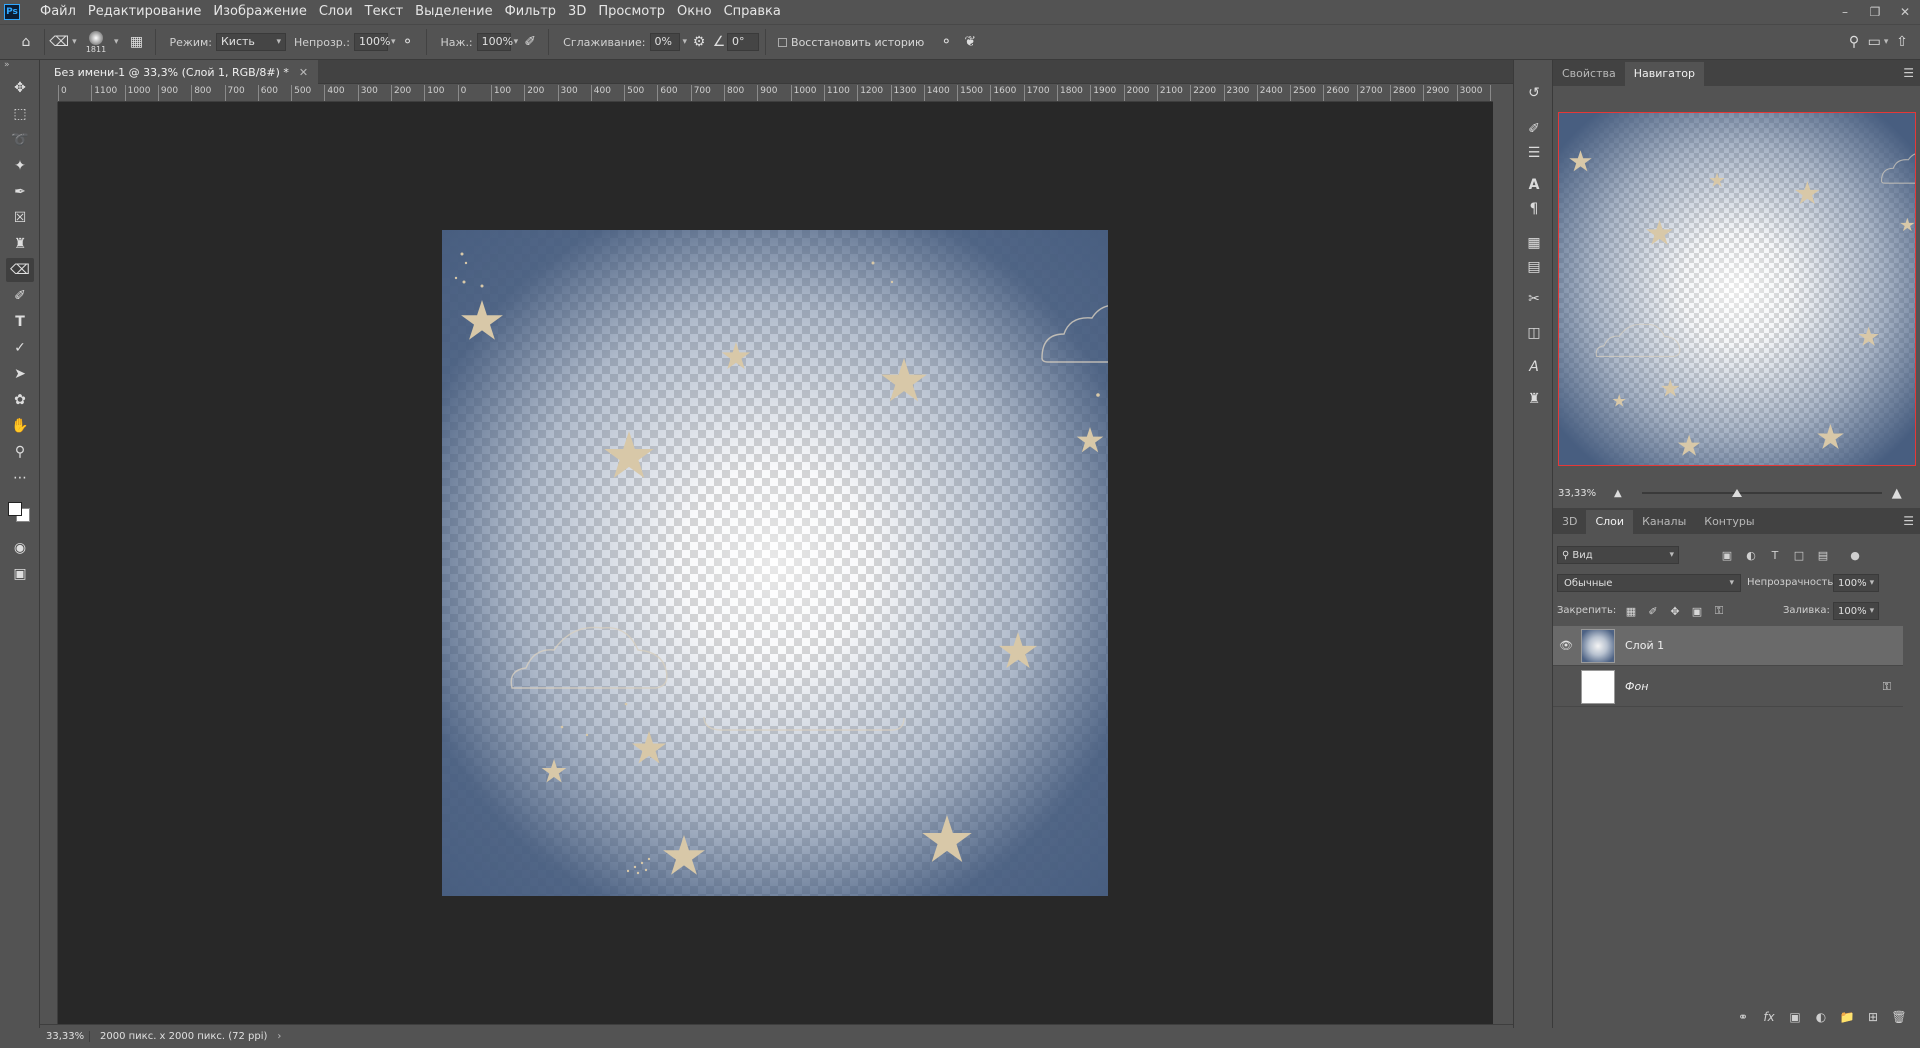 Image resolution: width=1920 pixels, height=1048 pixels. I want to click on eyedropper-tool-icon: ✒, so click(20, 192).